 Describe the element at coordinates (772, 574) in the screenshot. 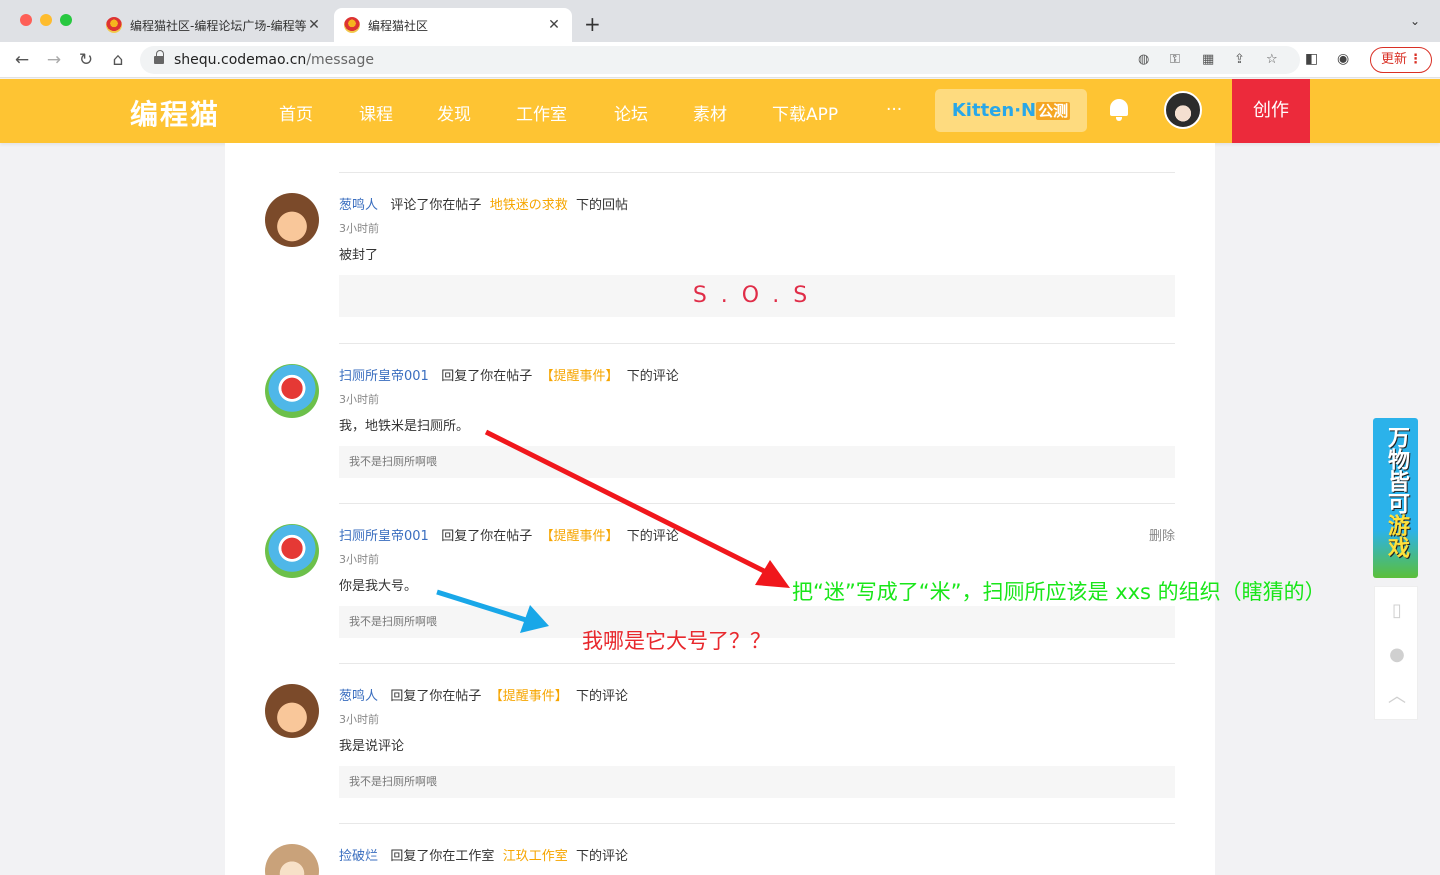

I see `red-arrow-head` at that location.